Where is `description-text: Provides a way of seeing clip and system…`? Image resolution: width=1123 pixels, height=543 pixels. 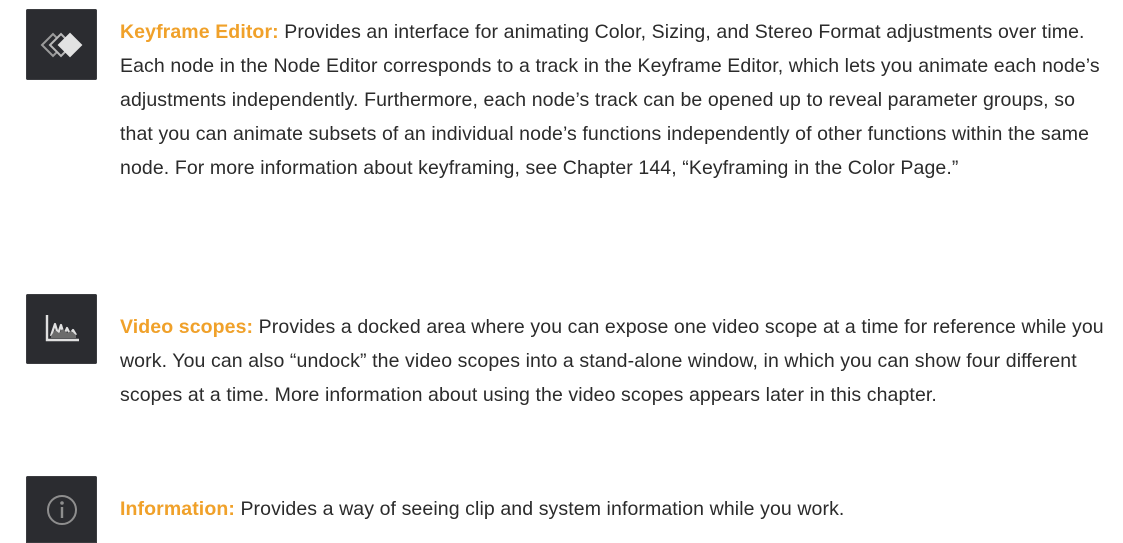 description-text: Provides a way of seeing clip and system… is located at coordinates (539, 509).